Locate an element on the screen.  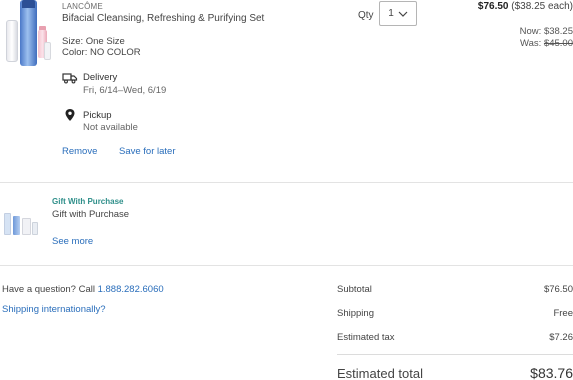
help-text: Have a question? Call 1.888.282.6060 is located at coordinates (83, 289).